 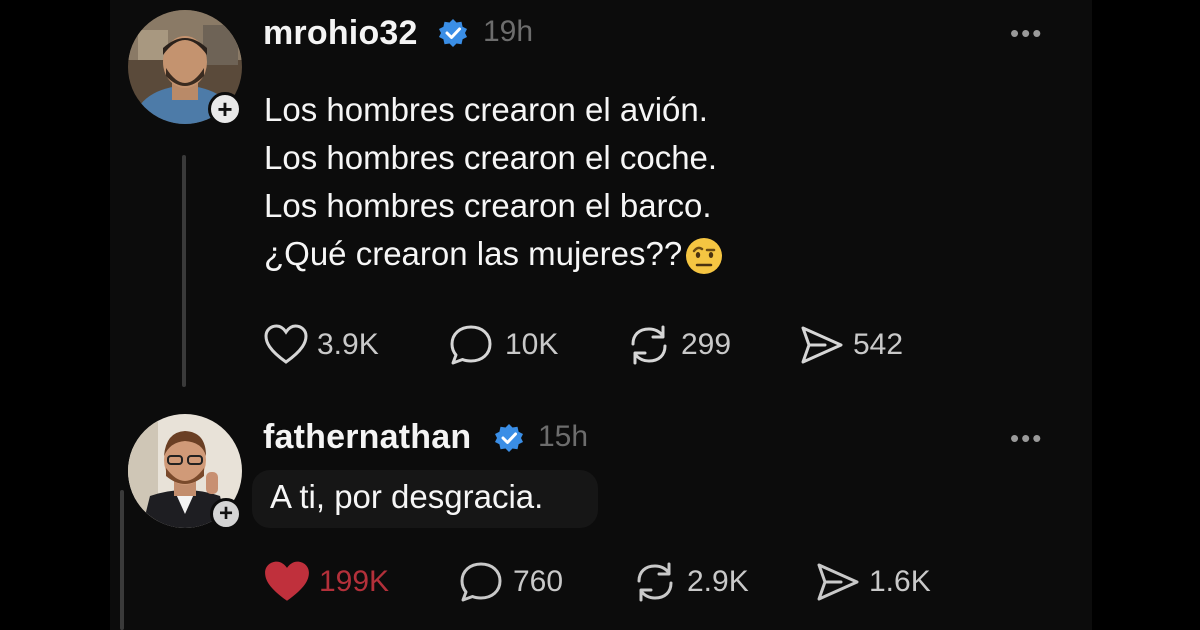 I want to click on like-count: 199K, so click(x=354, y=581).